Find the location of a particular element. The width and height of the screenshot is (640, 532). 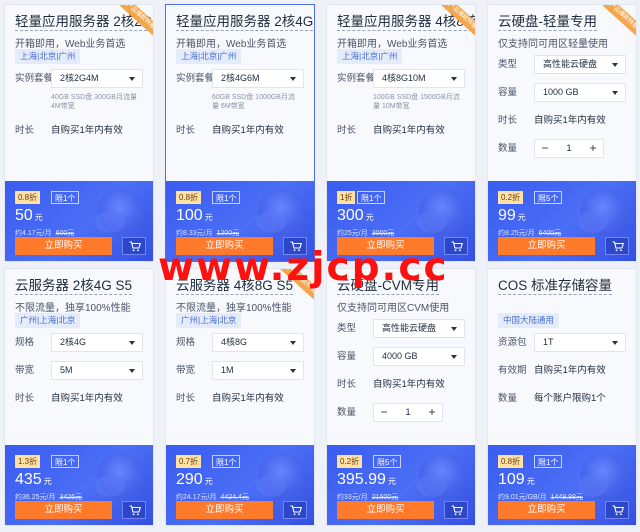

monthly-price: 约8.25元/月 is located at coordinates (516, 233).